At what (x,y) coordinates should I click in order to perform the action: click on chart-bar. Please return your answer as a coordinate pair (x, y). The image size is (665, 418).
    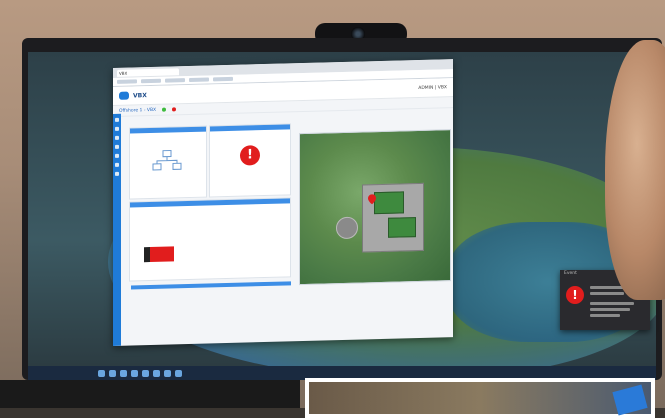
    Looking at the image, I should click on (162, 254).